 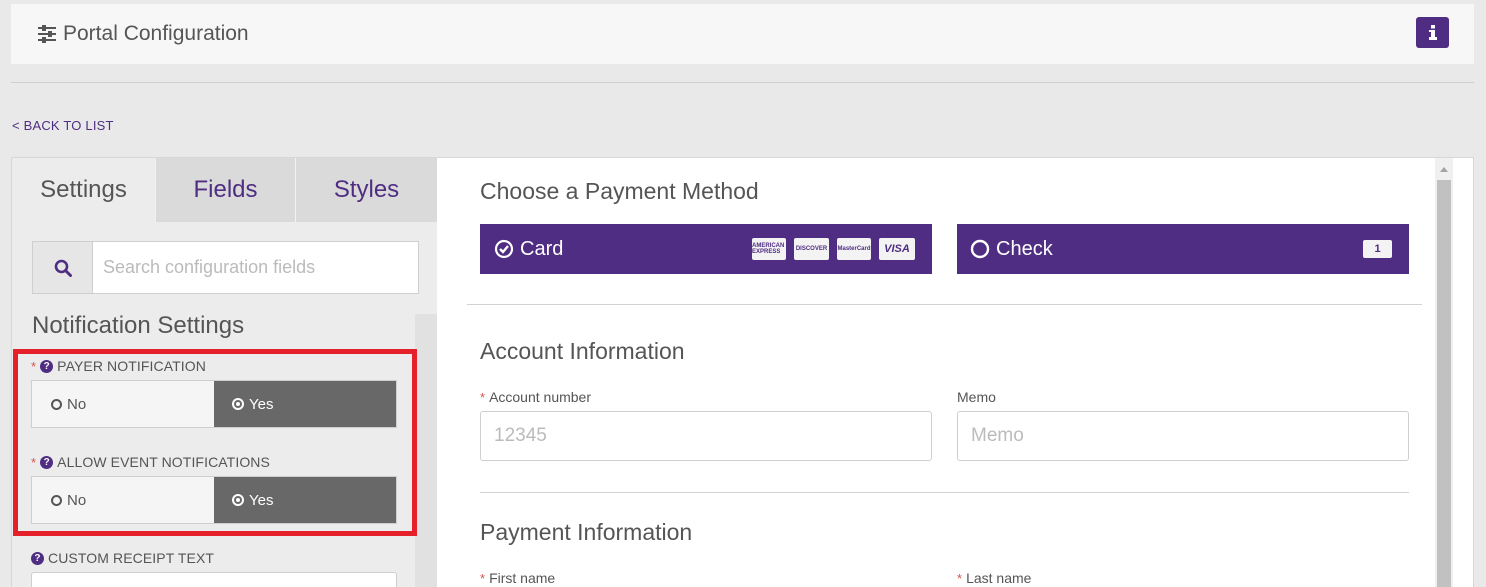 What do you see at coordinates (255, 267) in the screenshot?
I see `search-input` at bounding box center [255, 267].